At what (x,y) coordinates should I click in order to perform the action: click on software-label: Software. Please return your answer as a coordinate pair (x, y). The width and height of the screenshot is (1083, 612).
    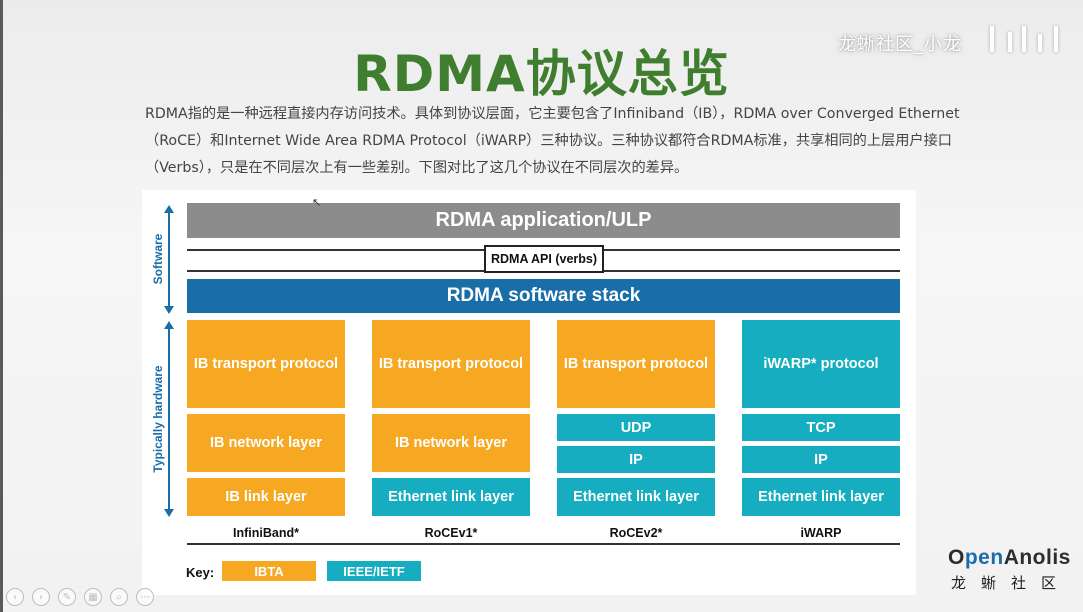
    Looking at the image, I should click on (158, 259).